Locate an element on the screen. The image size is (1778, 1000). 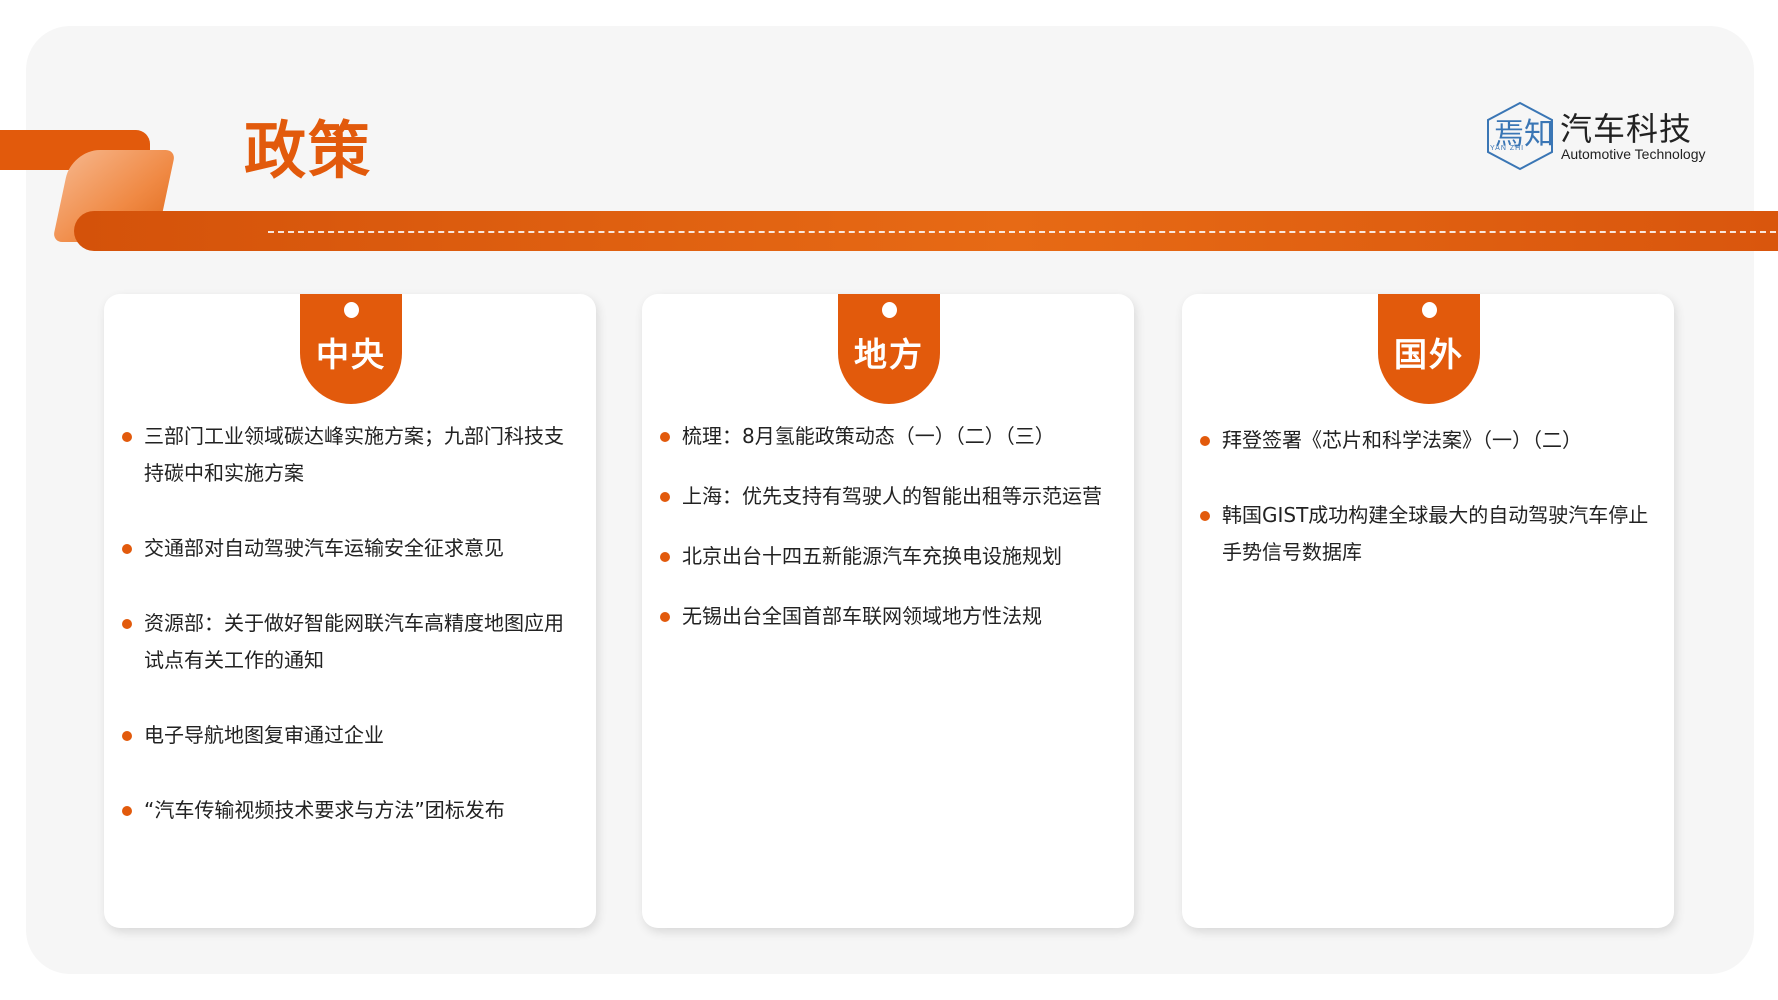
logo-cn-text: 汽车科技 is located at coordinates (1626, 129).